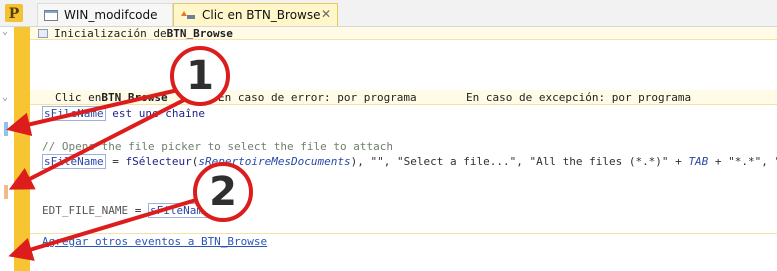 The width and height of the screenshot is (777, 271). I want to click on error-handling-setting: En caso de error: por programa, so click(317, 97).